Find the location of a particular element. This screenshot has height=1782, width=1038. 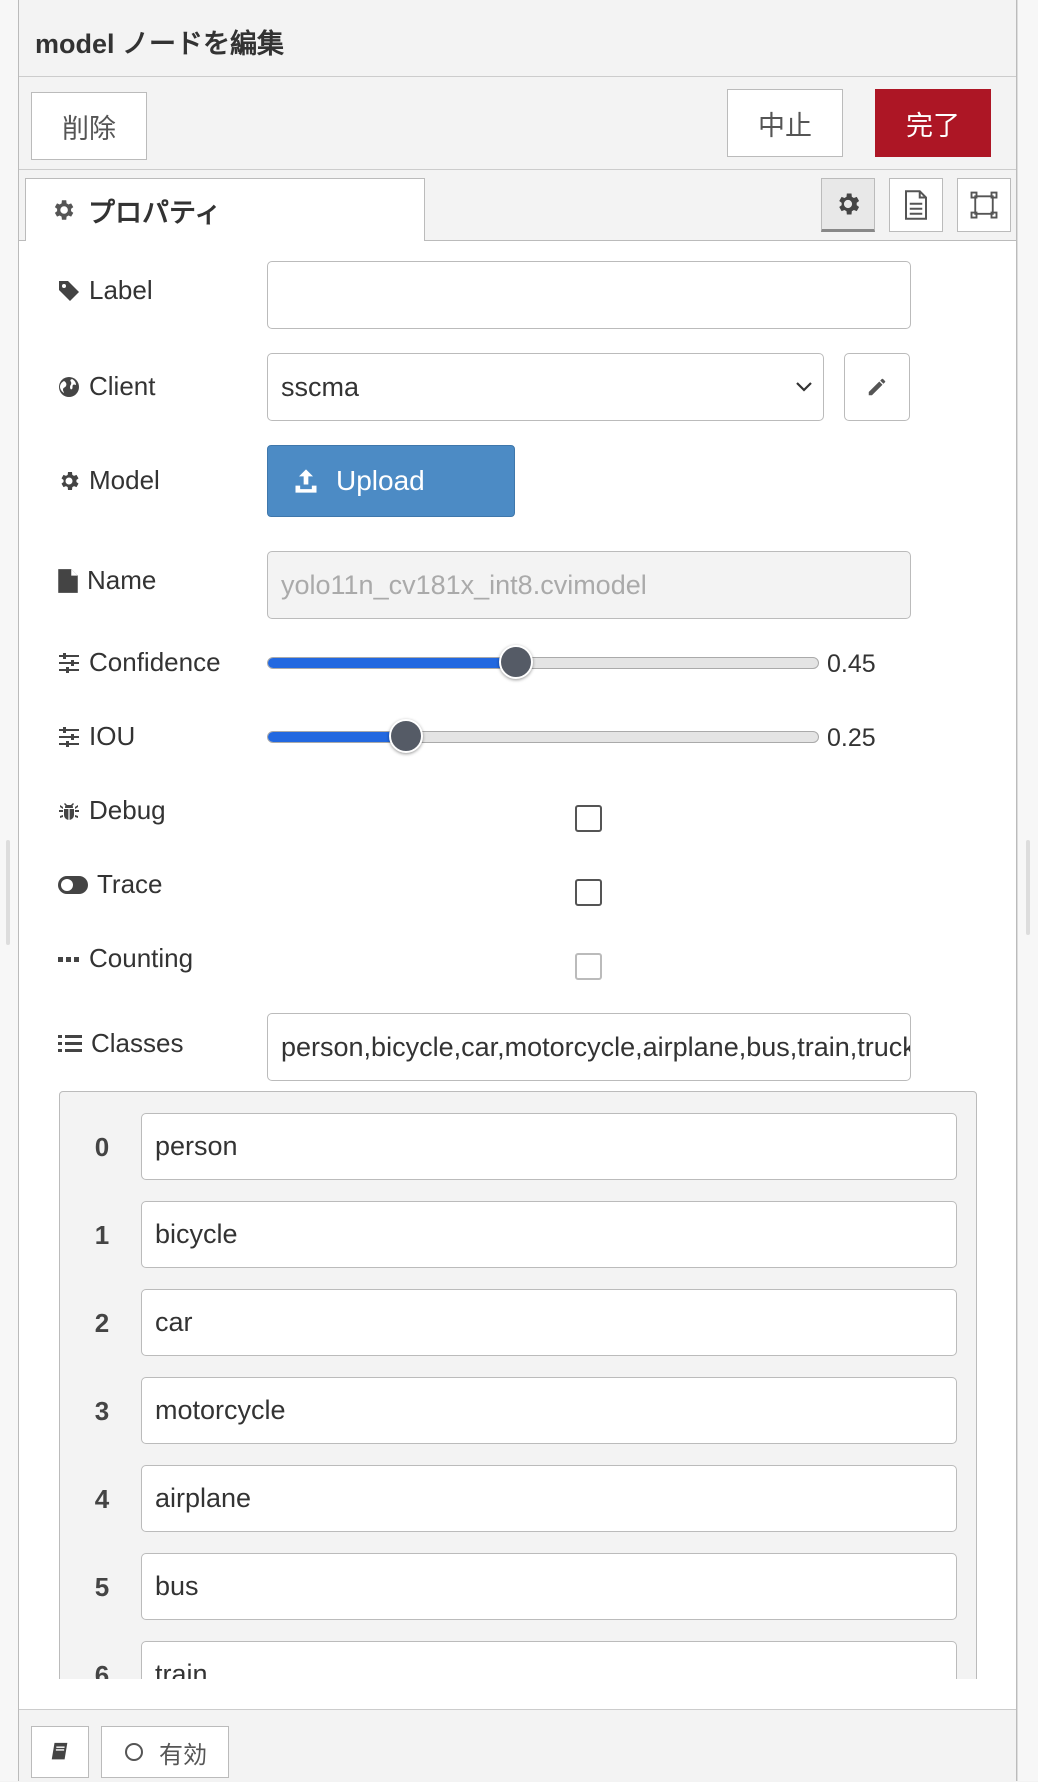

label-row-label: Label is located at coordinates (105, 290).